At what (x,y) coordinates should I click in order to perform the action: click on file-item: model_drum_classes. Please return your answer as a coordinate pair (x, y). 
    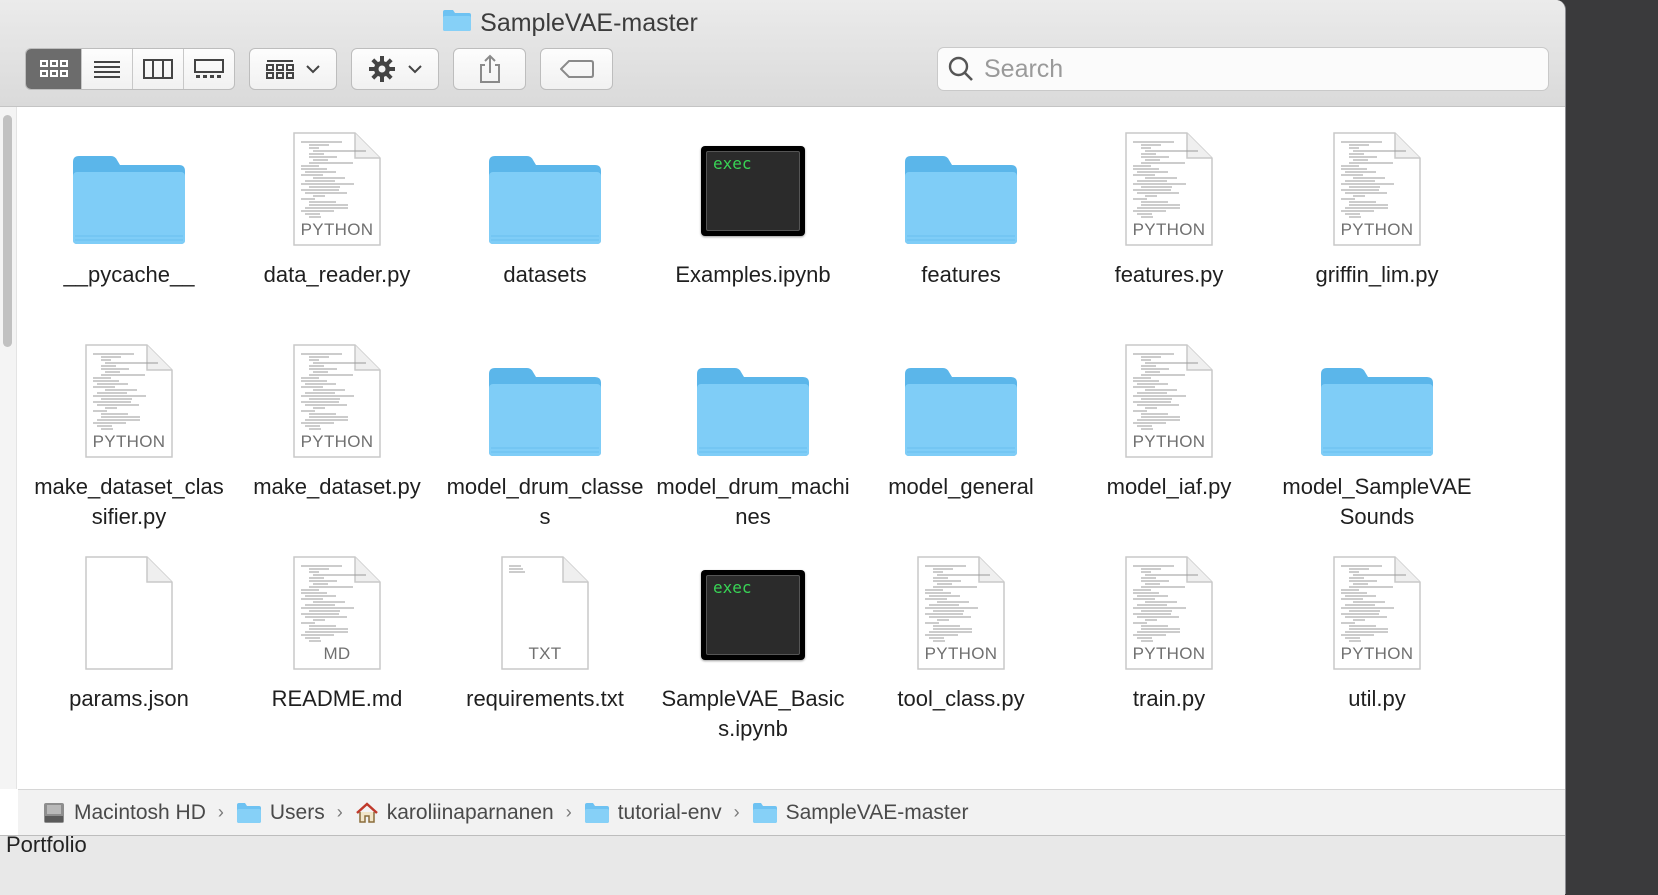
    Looking at the image, I should click on (545, 436).